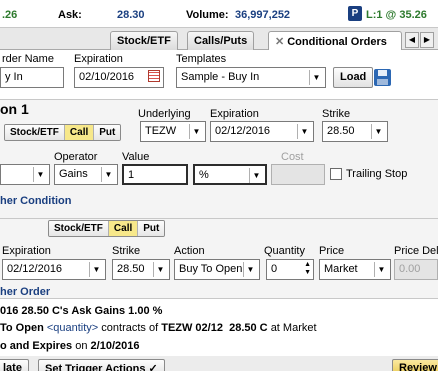 The width and height of the screenshot is (438, 371). Describe the element at coordinates (115, 346) in the screenshot. I see `summary-expiry-date: 2/10/2016` at that location.